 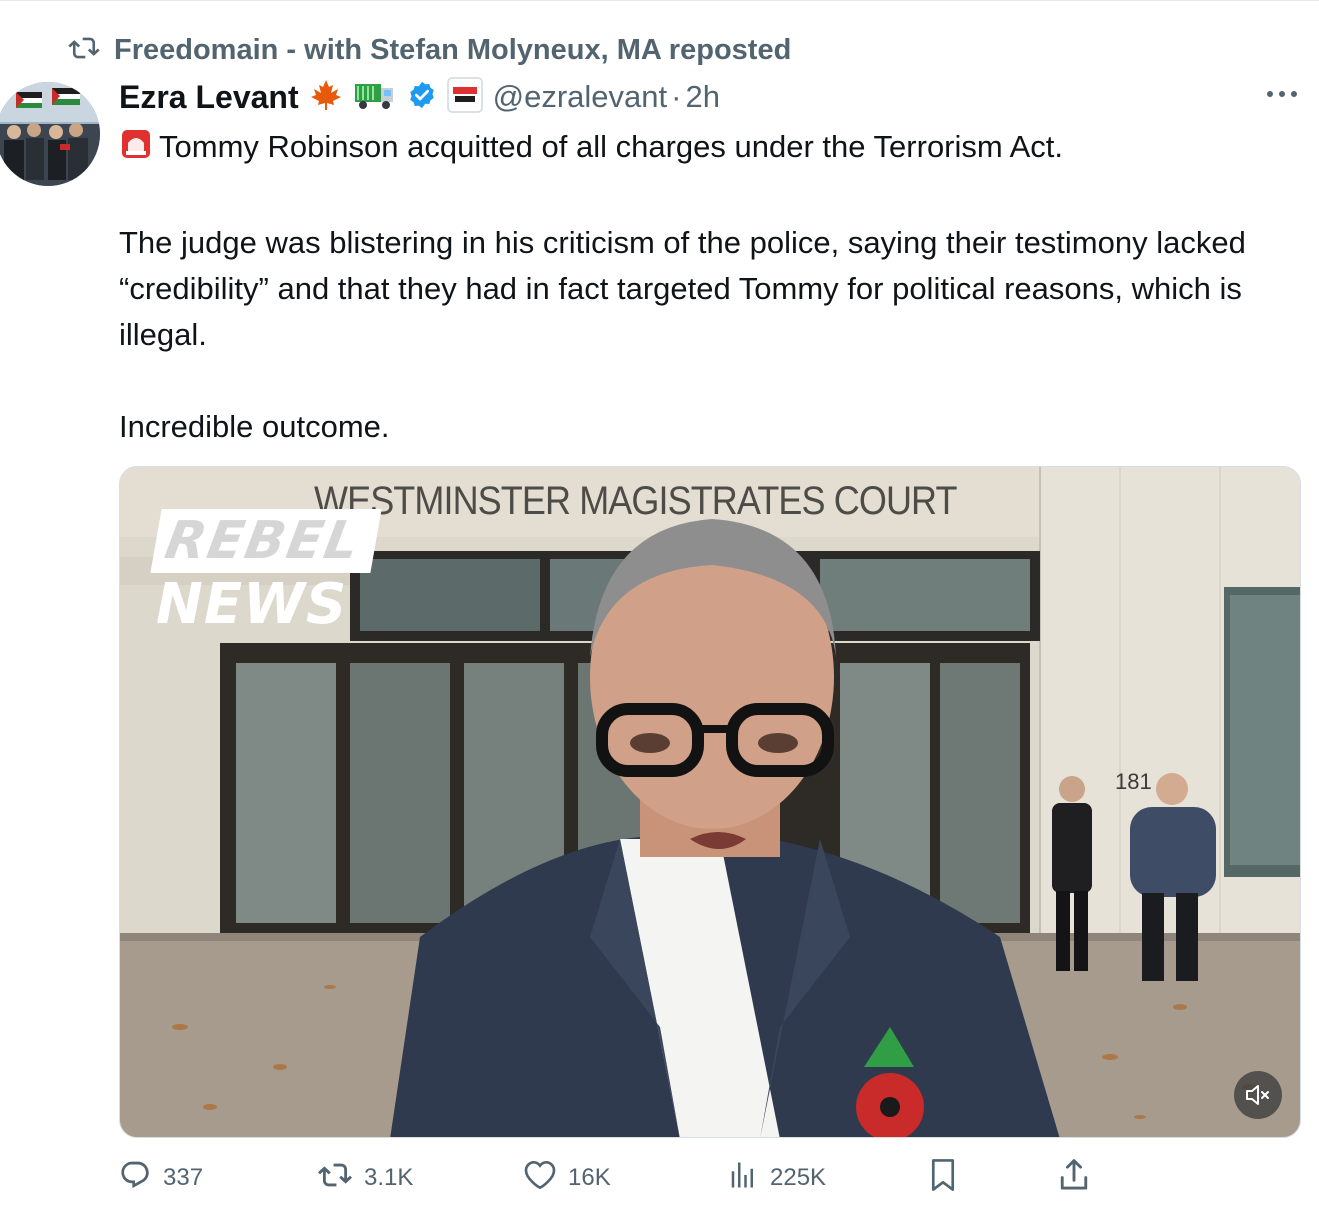 I want to click on volume-muted-icon, so click(x=1258, y=1095).